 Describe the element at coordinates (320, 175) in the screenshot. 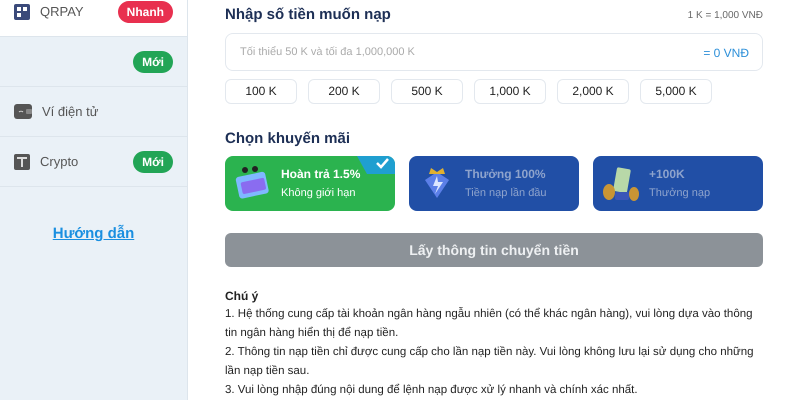

I see `promotion-title: Hoàn trả 1.5%` at that location.